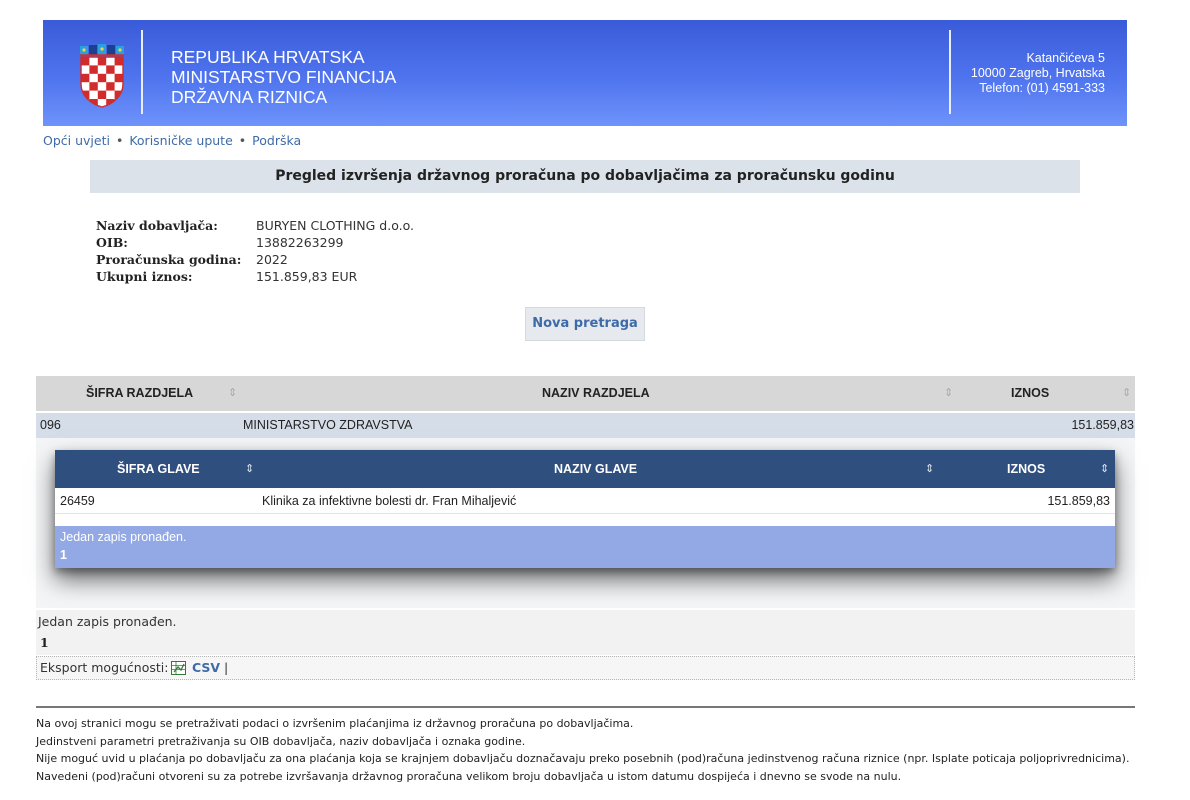  I want to click on department-table-footer: Jedan zapis pronađen. 1, so click(585, 632).